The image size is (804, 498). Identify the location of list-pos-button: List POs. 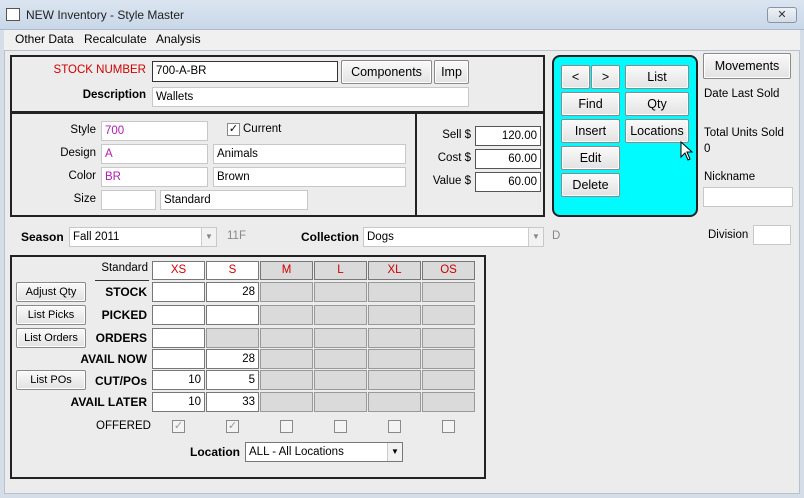
(51, 380).